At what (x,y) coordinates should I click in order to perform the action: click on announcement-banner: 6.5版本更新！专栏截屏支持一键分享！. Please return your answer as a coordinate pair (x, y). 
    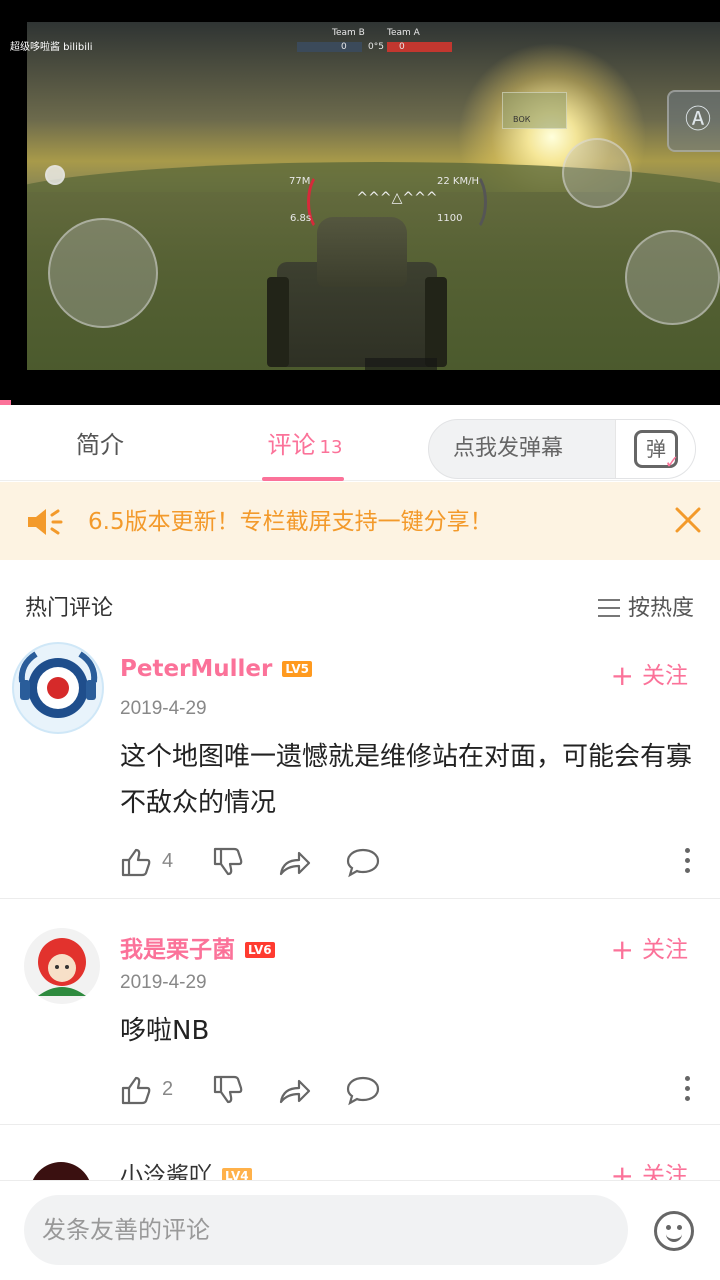
    Looking at the image, I should click on (360, 521).